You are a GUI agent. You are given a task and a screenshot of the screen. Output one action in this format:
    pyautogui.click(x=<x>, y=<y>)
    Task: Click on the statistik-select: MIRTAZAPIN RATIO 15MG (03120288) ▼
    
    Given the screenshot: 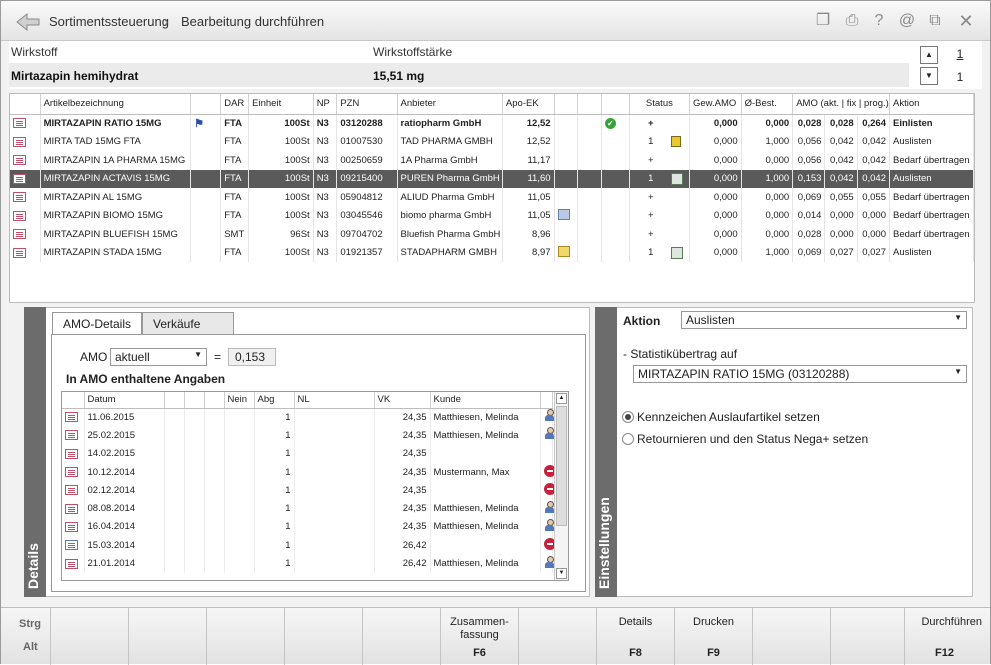 What is the action you would take?
    pyautogui.click(x=800, y=374)
    